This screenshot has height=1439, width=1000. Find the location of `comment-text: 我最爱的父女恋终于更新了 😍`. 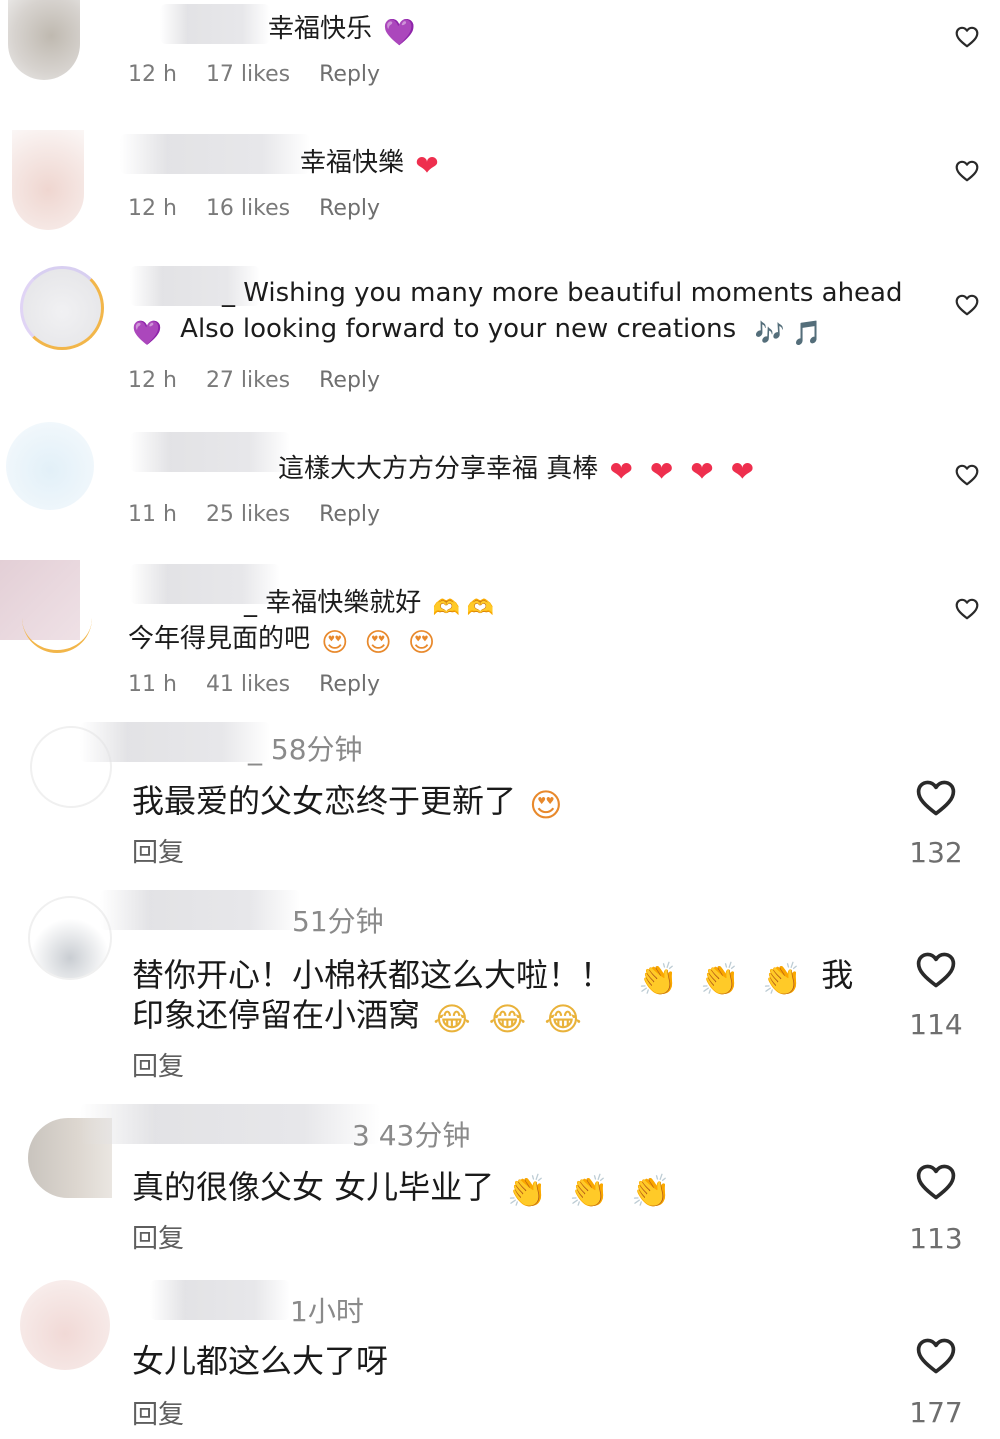

comment-text: 我最爱的父女恋终于更新了 😍 is located at coordinates (349, 800).